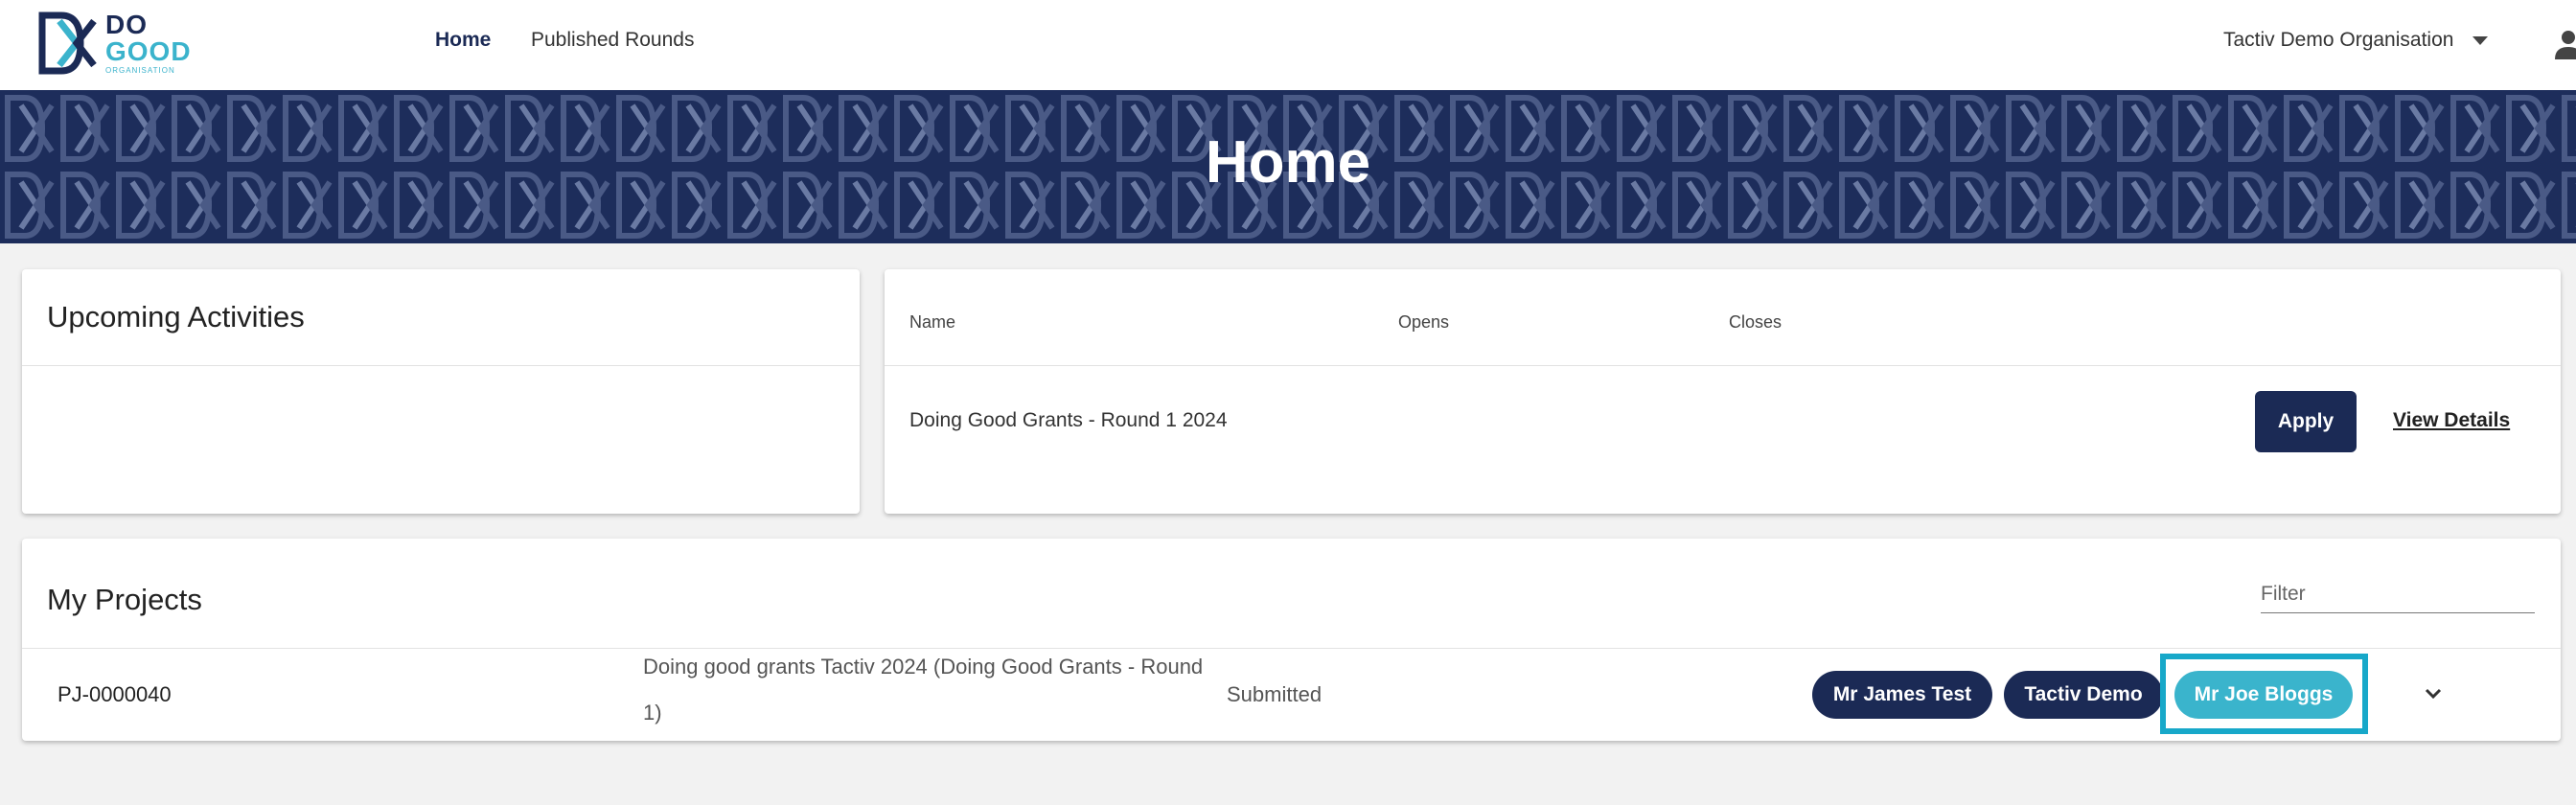 The image size is (2576, 805). Describe the element at coordinates (1424, 322) in the screenshot. I see `column-header-opens: Opens` at that location.